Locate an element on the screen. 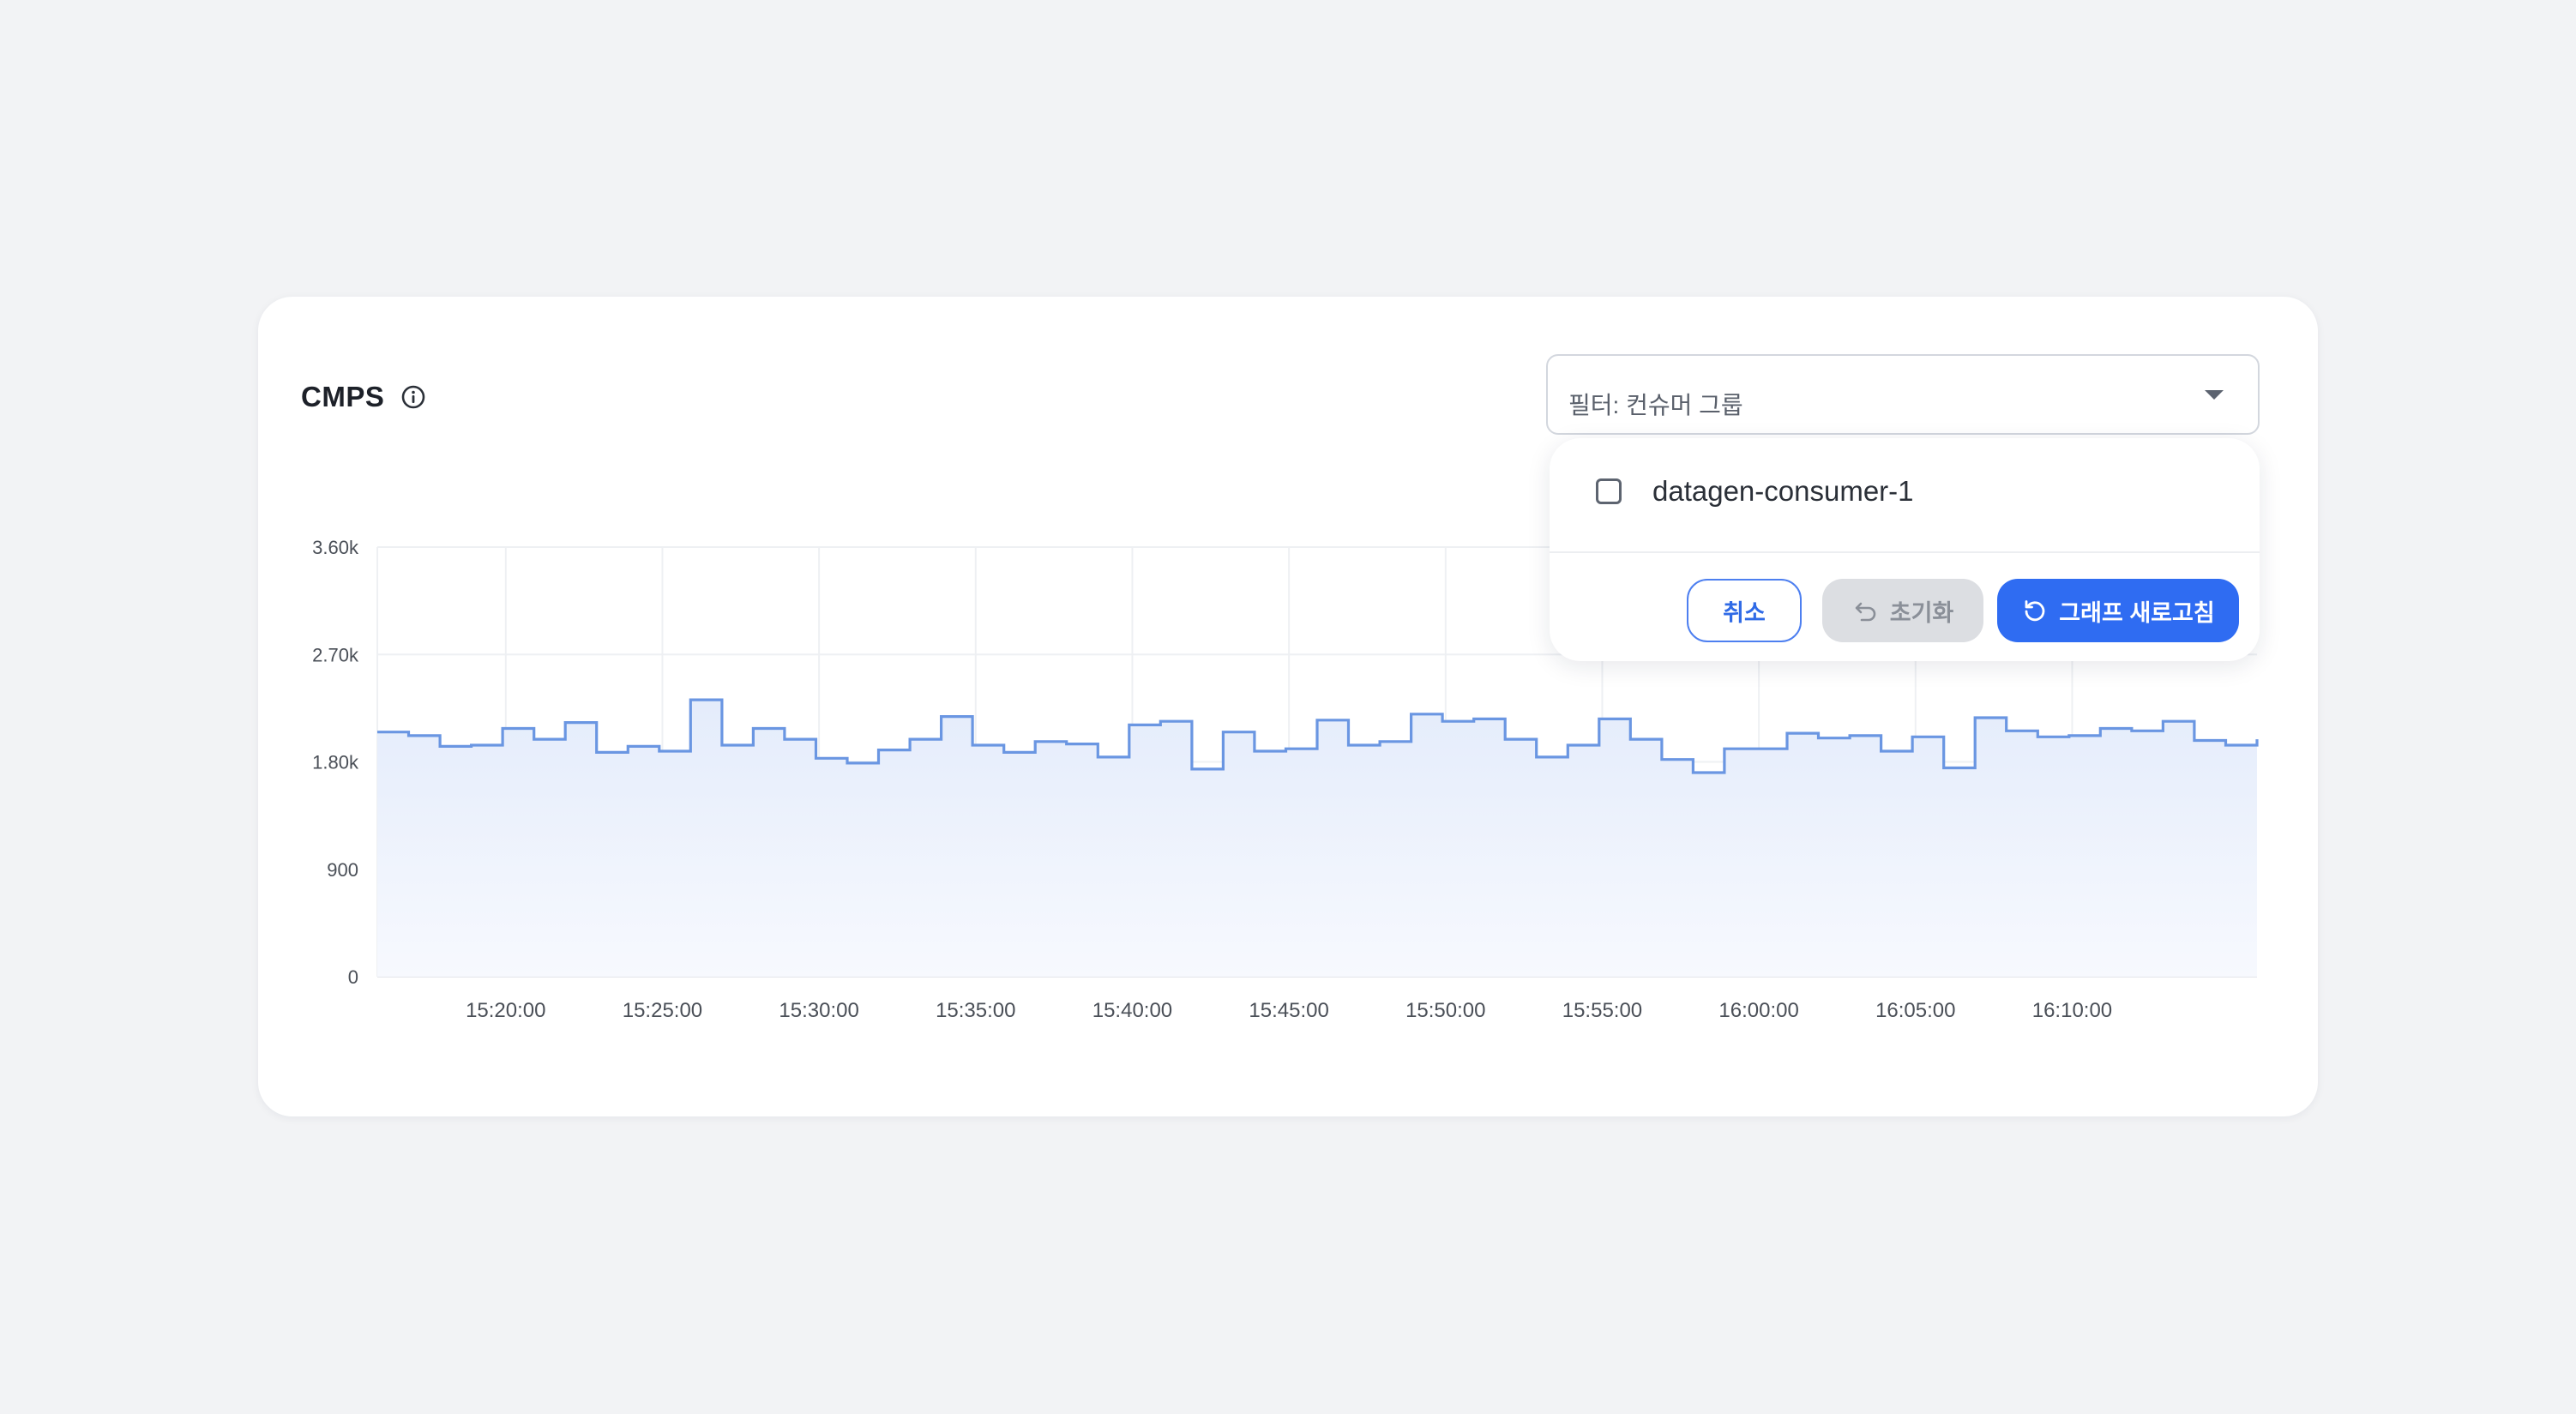 Image resolution: width=2576 pixels, height=1414 pixels. option-datagen-consumer-1: datagen-consumer-1 is located at coordinates (1904, 491).